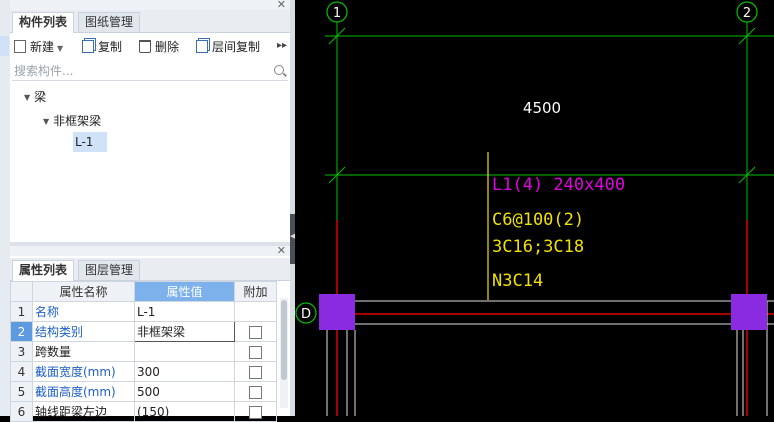  What do you see at coordinates (43, 270) in the screenshot?
I see `tab-property-list: 属性列表` at bounding box center [43, 270].